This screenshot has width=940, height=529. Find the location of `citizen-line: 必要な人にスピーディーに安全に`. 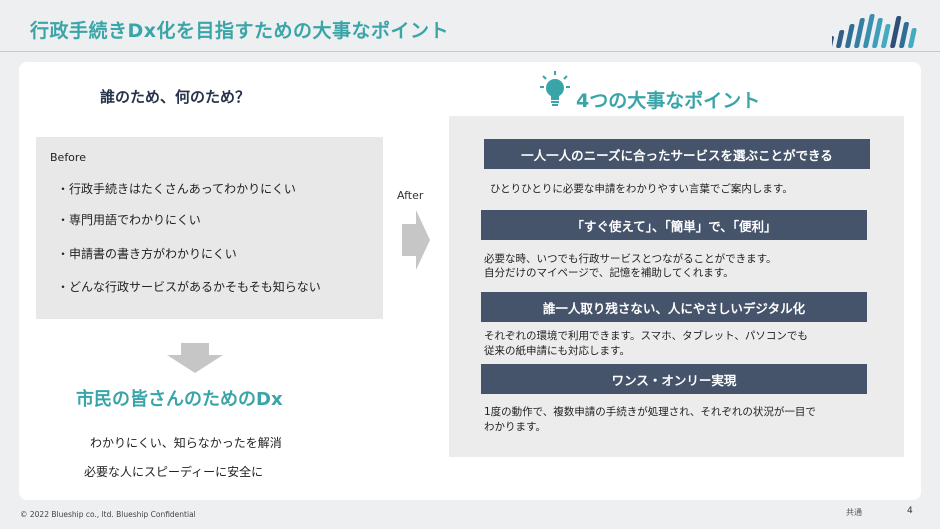

citizen-line: 必要な人にスピーディーに安全に is located at coordinates (174, 472).